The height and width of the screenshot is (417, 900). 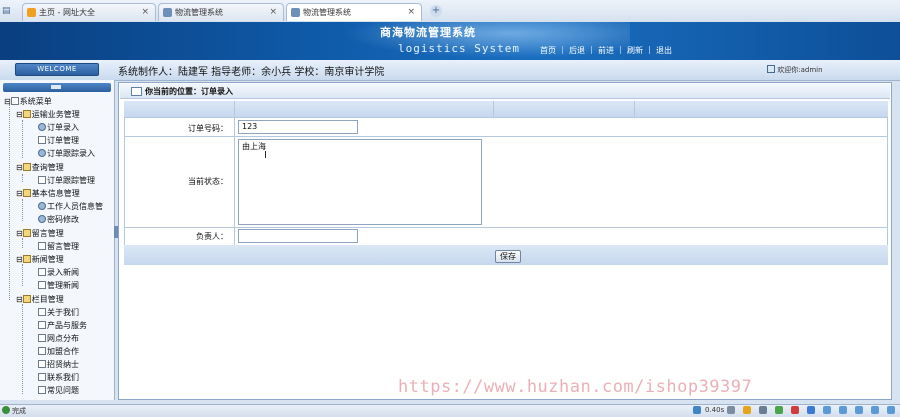 I want to click on sidebar-collapse-handle, so click(x=57, y=87).